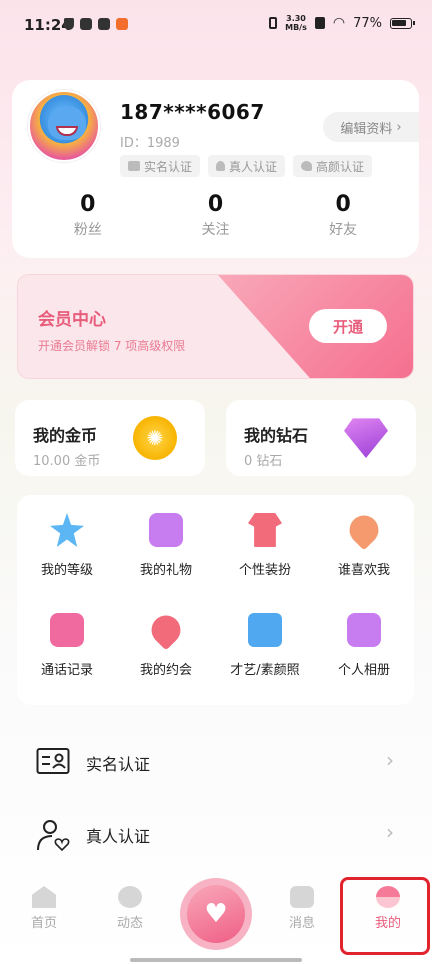 The width and height of the screenshot is (432, 964). What do you see at coordinates (118, 836) in the screenshot?
I see `list-label: 真人认证` at bounding box center [118, 836].